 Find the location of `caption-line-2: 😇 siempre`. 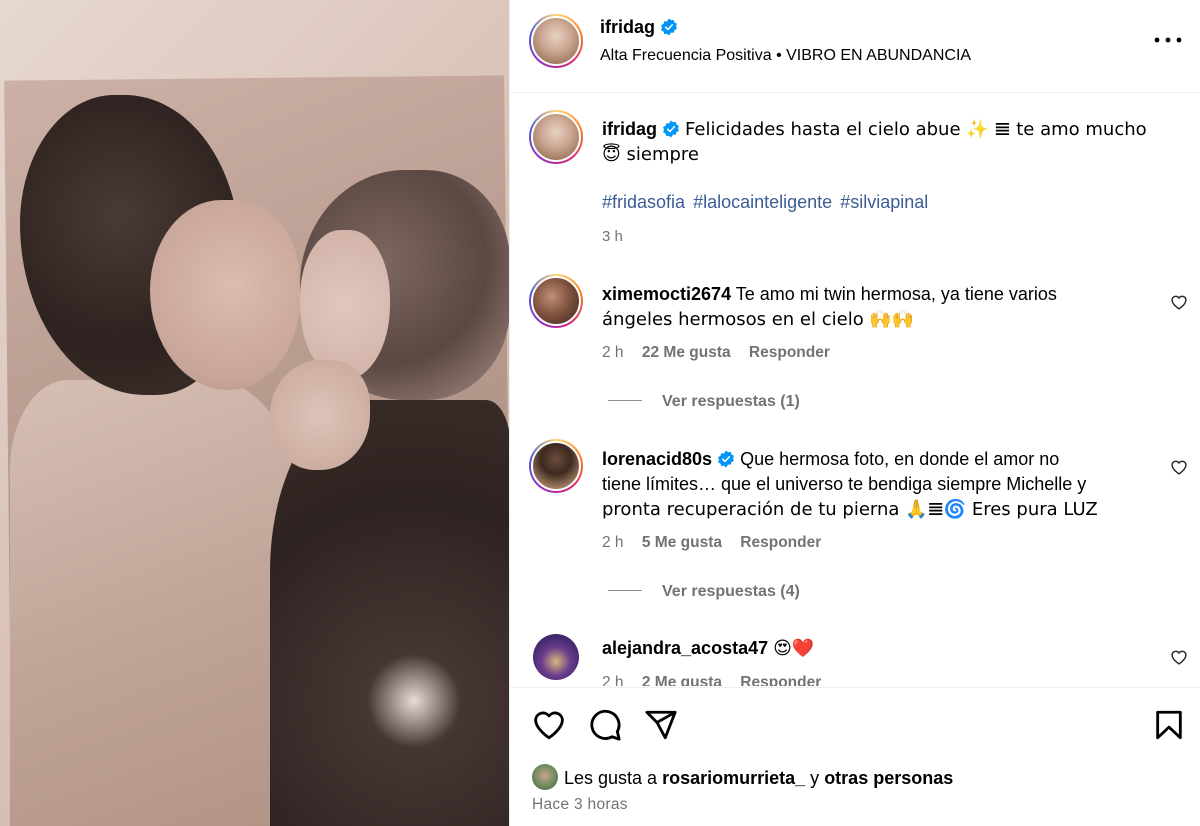

caption-line-2: 😇 siempre is located at coordinates (650, 154).